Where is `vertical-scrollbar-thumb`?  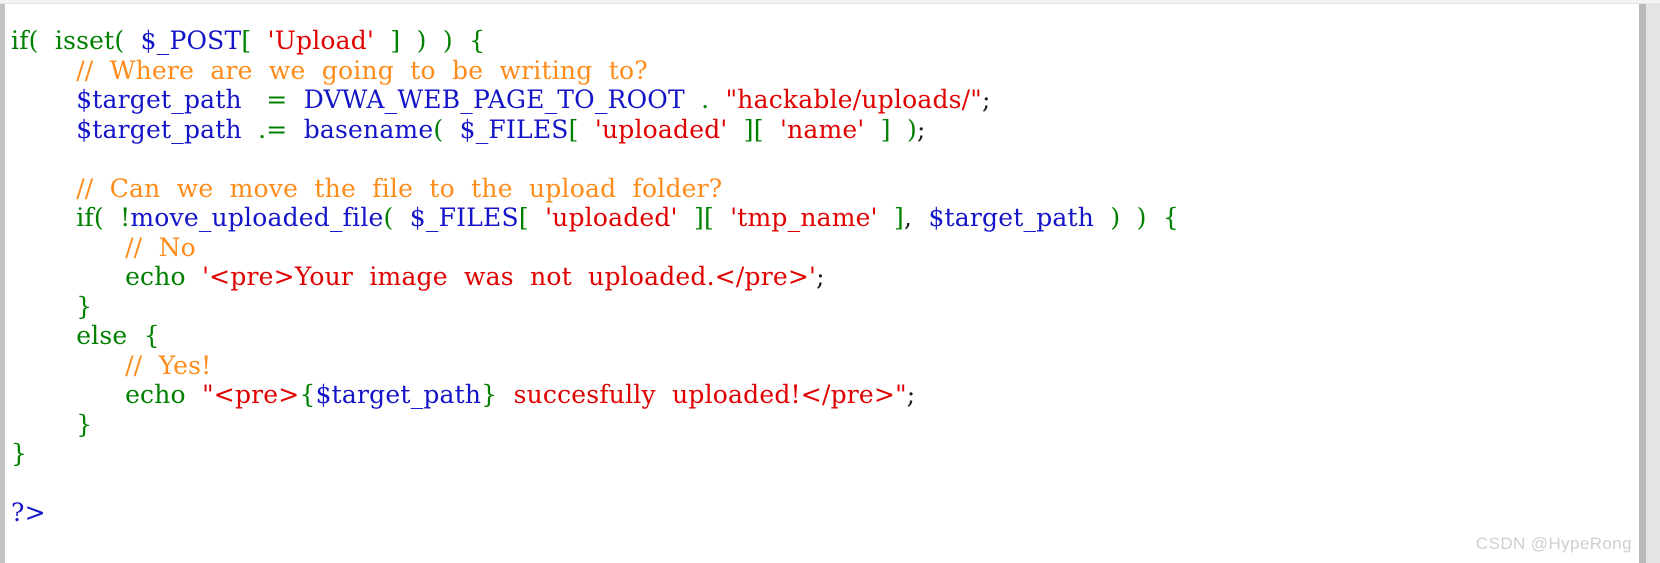 vertical-scrollbar-thumb is located at coordinates (1642, 283).